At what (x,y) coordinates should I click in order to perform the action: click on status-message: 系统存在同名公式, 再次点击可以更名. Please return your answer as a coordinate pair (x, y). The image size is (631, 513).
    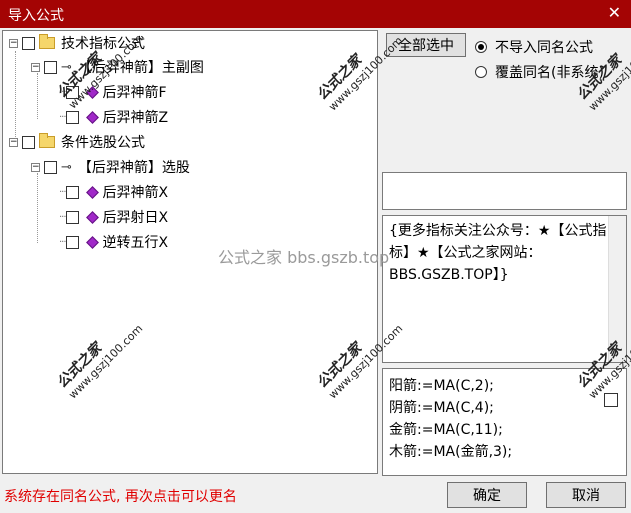
    Looking at the image, I should click on (120, 497).